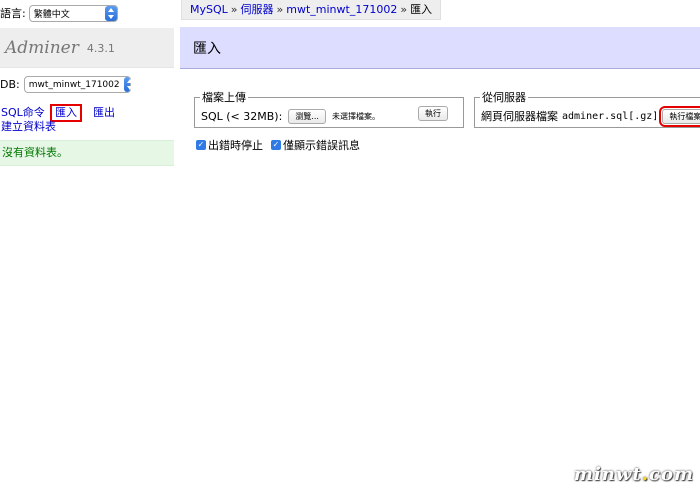 Image resolution: width=700 pixels, height=490 pixels. Describe the element at coordinates (235, 145) in the screenshot. I see `stop-on-error-label: 出錯時停止` at that location.